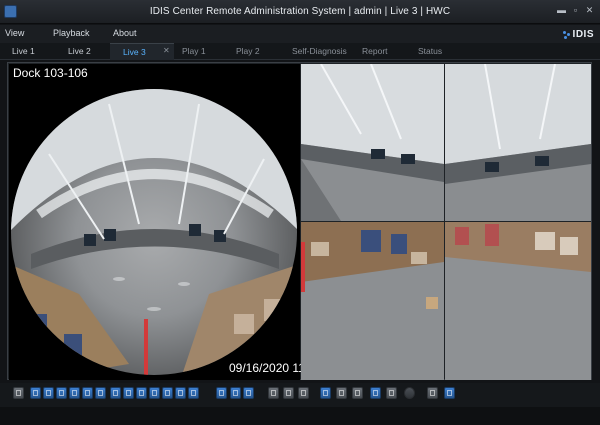 The height and width of the screenshot is (425, 600). What do you see at coordinates (194, 51) in the screenshot?
I see `tab-play-1: Play 1` at bounding box center [194, 51].